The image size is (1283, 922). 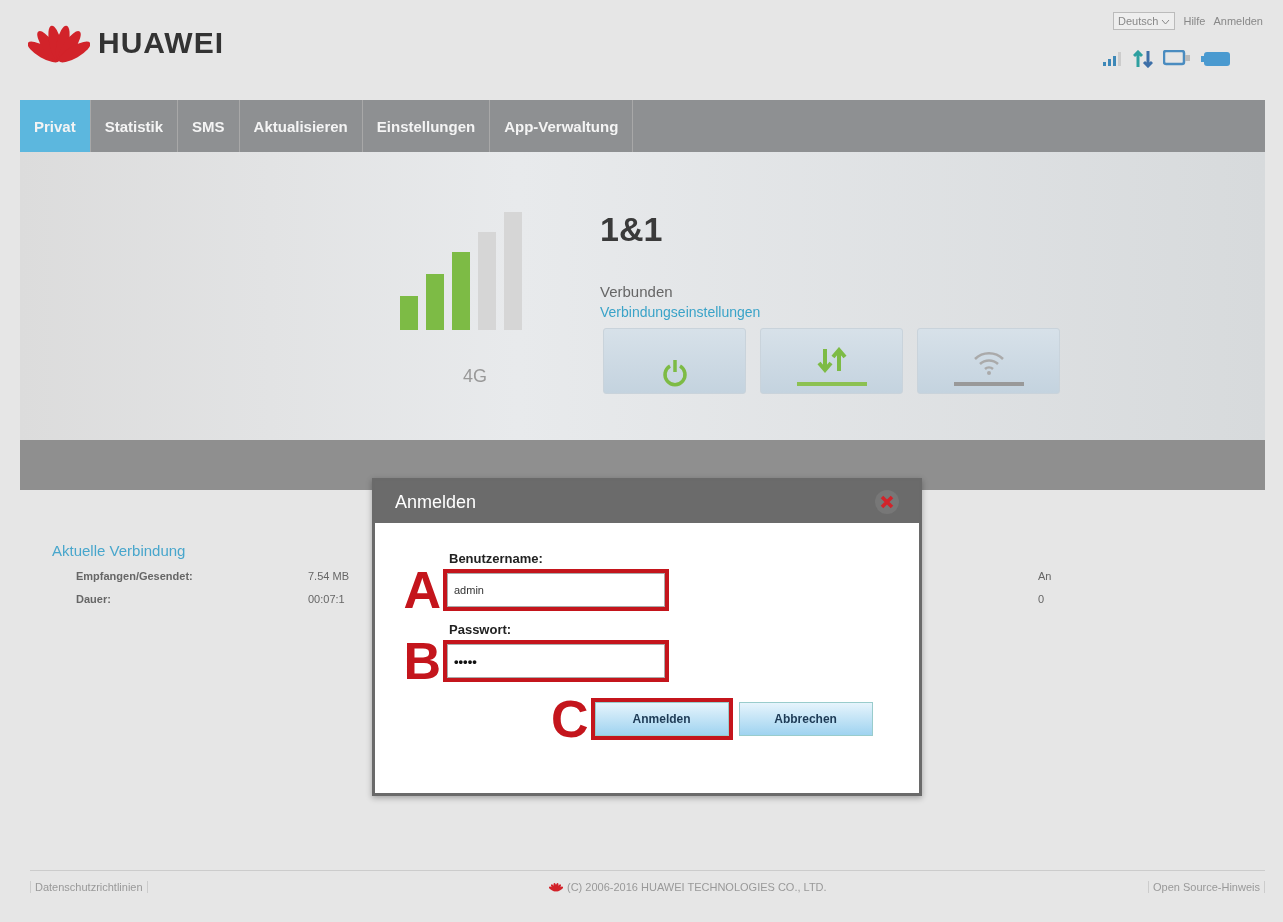 I want to click on data-toggle, so click(x=831, y=361).